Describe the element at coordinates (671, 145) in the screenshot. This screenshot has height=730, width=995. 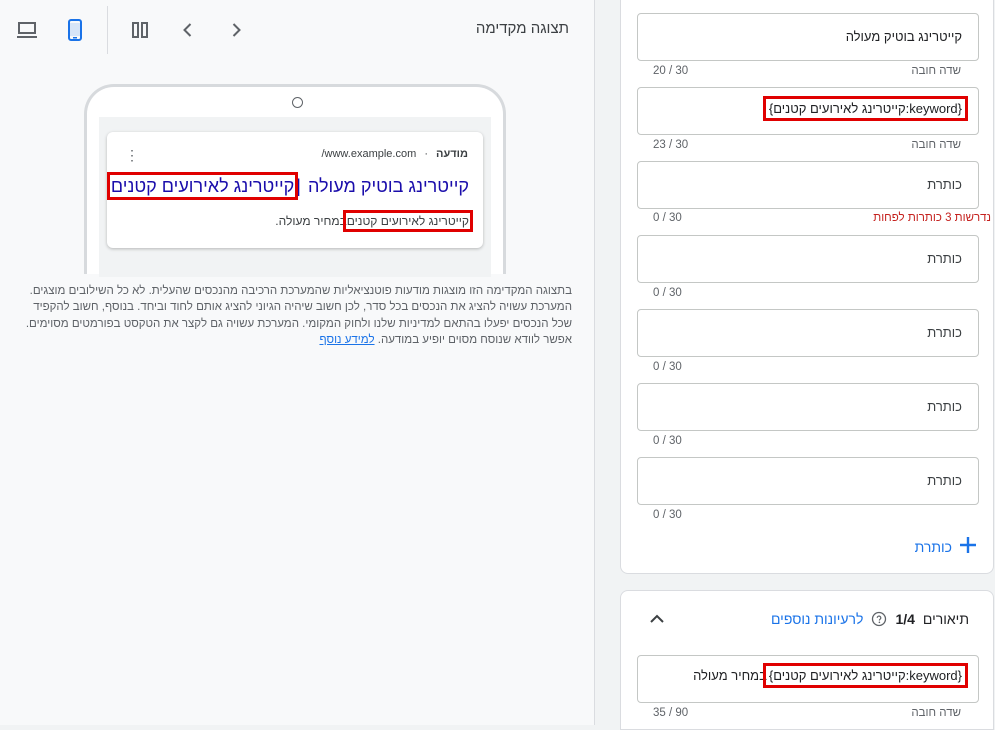
I see `headline-field-2-count: 23 / 30` at that location.